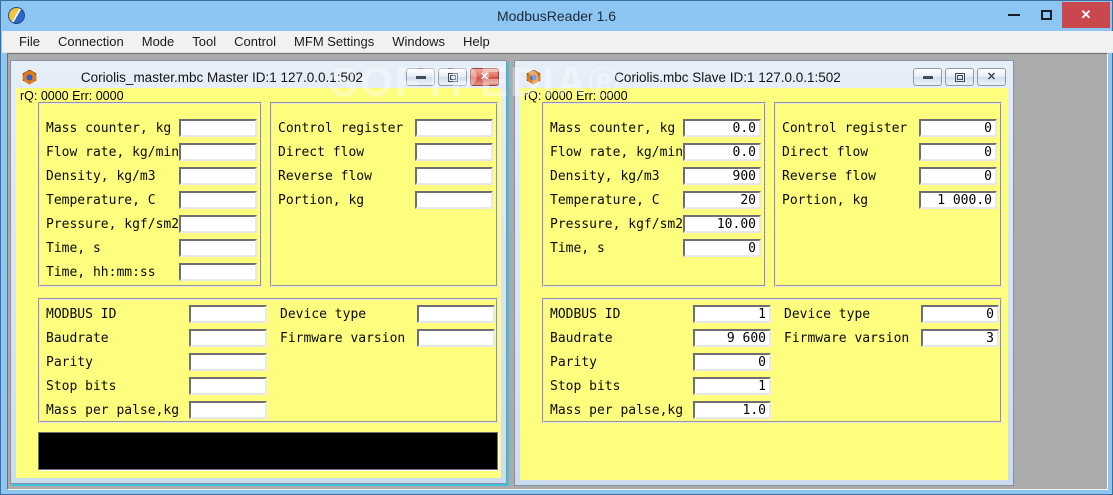 The image size is (1113, 495). What do you see at coordinates (585, 314) in the screenshot?
I see `label-modbus-id: MODBUS ID` at bounding box center [585, 314].